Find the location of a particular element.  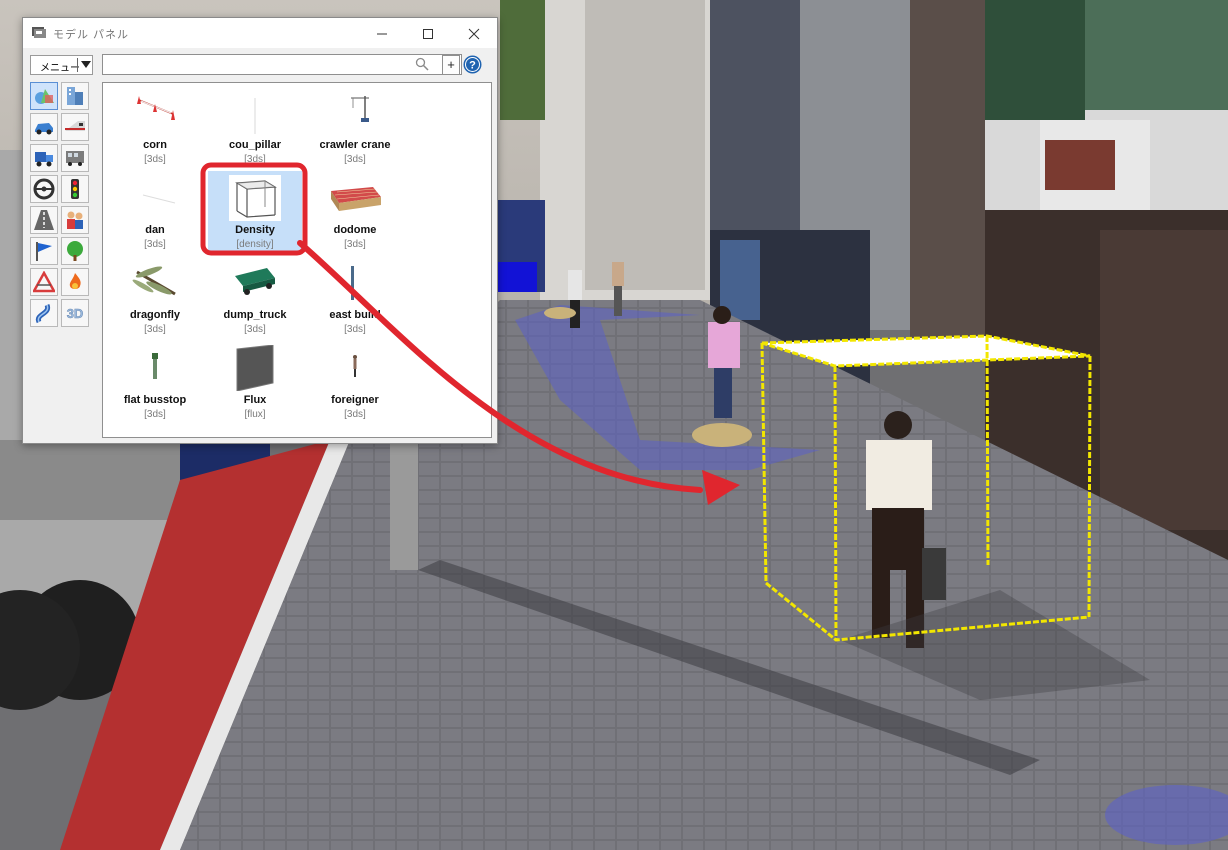

model-format: [density] is located at coordinates (255, 244).